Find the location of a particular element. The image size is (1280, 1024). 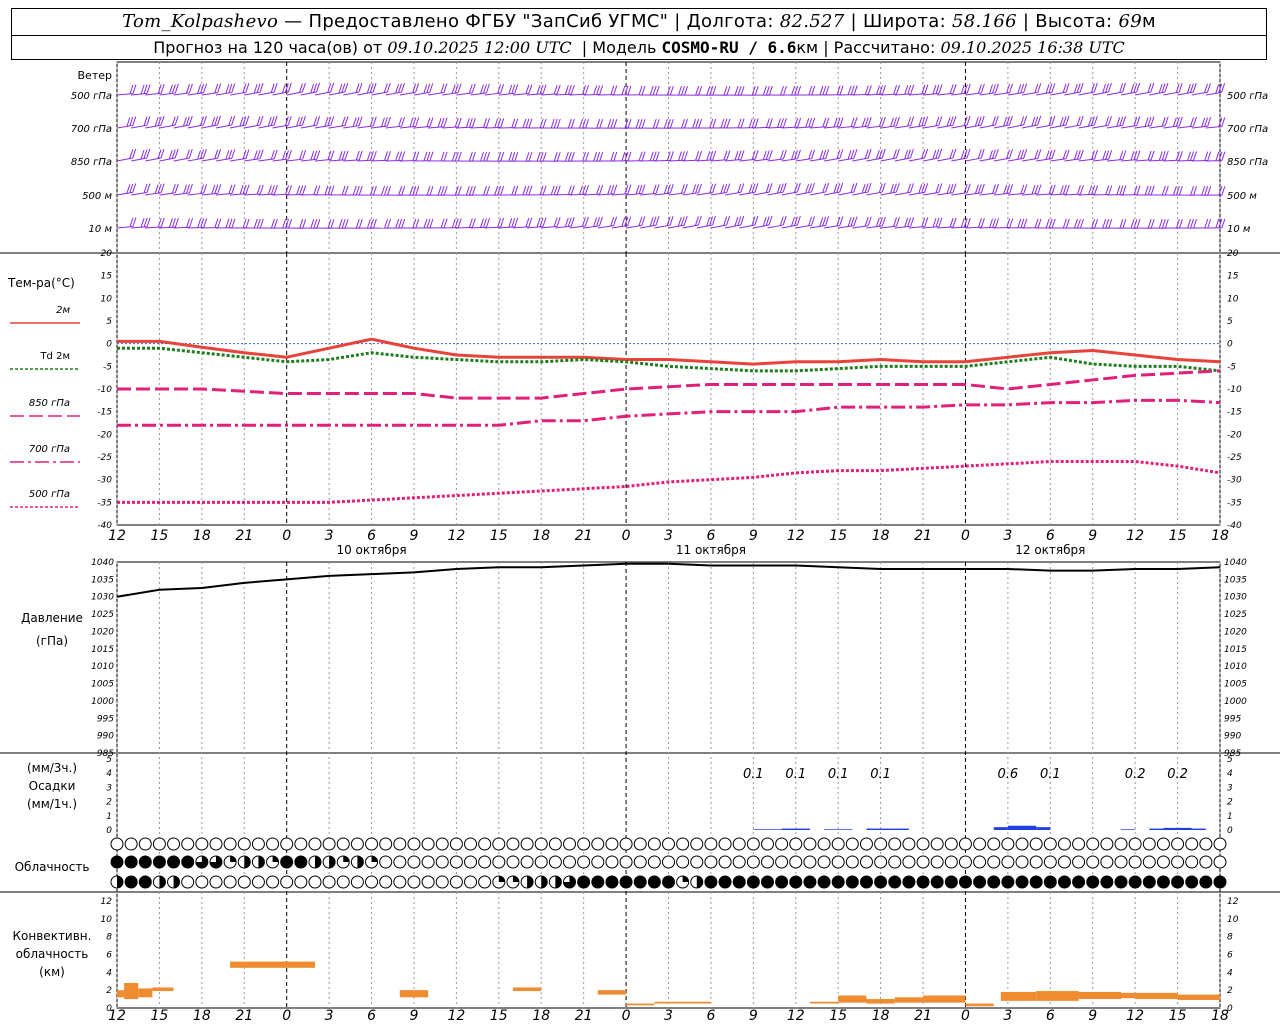

temp-title: Тем-ра(°C) is located at coordinates (41, 283).